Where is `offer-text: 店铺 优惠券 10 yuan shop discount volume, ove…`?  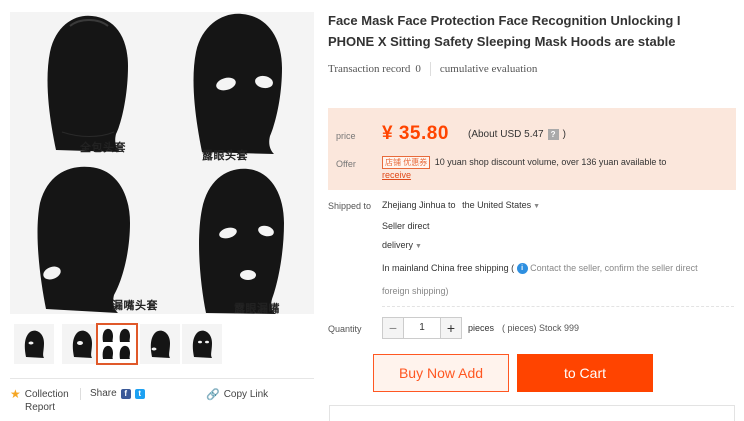
offer-text: 店铺 优惠券 10 yuan shop discount volume, ove… is located at coordinates (557, 169).